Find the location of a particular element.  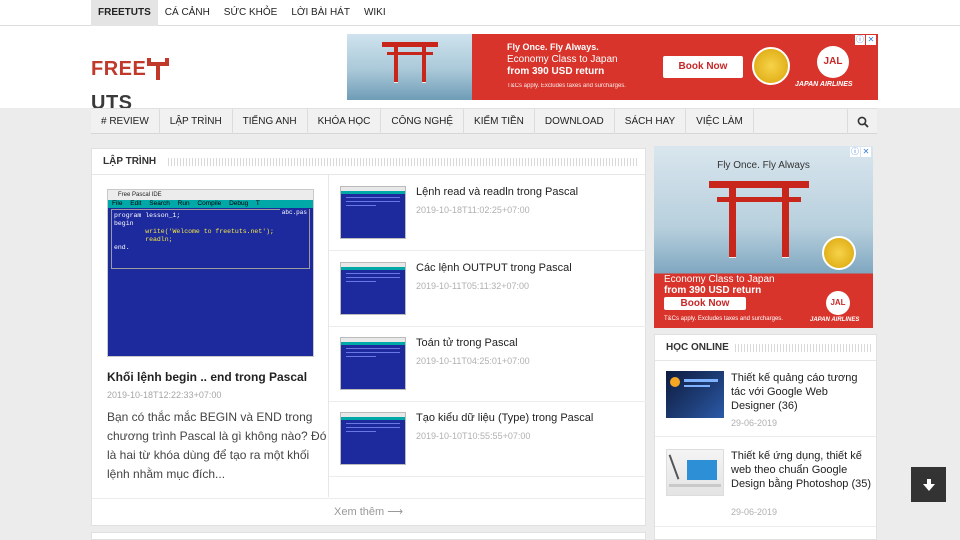

arrow-down-icon is located at coordinates (928, 484).